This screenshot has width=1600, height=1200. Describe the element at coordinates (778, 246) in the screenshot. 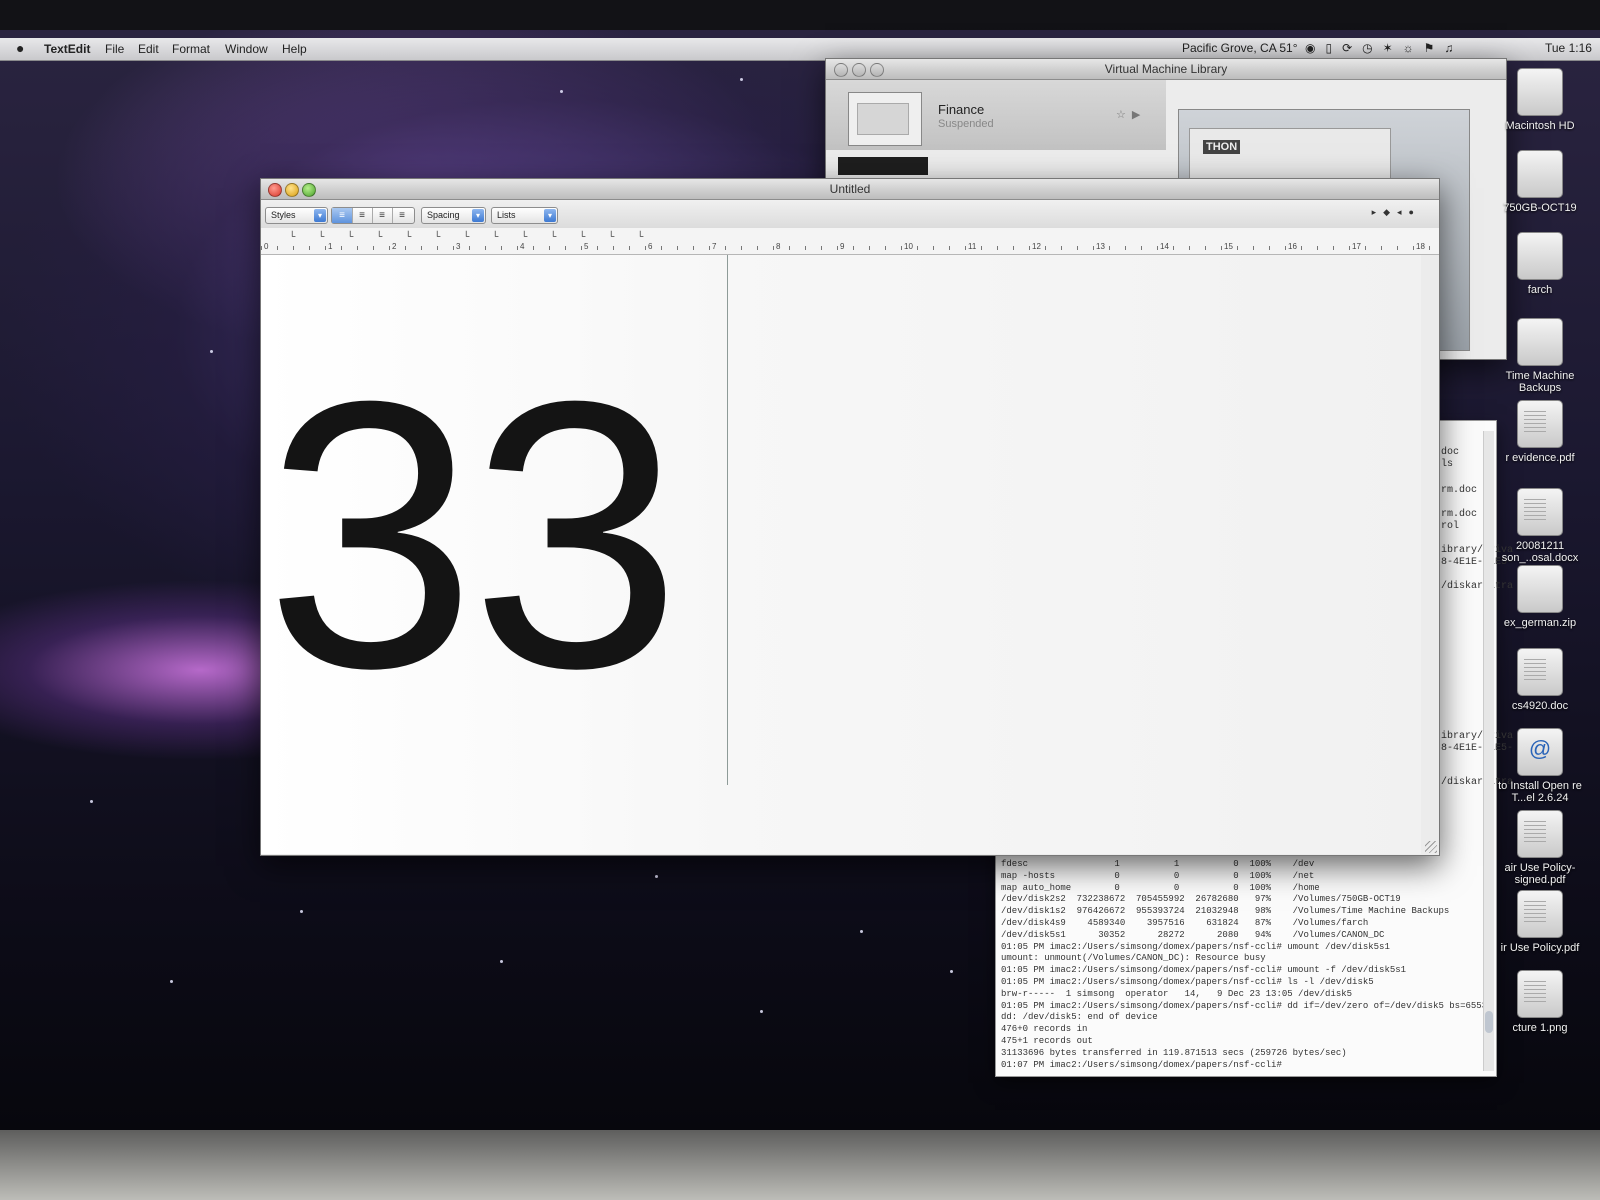

I see `ruler-number: 8` at that location.